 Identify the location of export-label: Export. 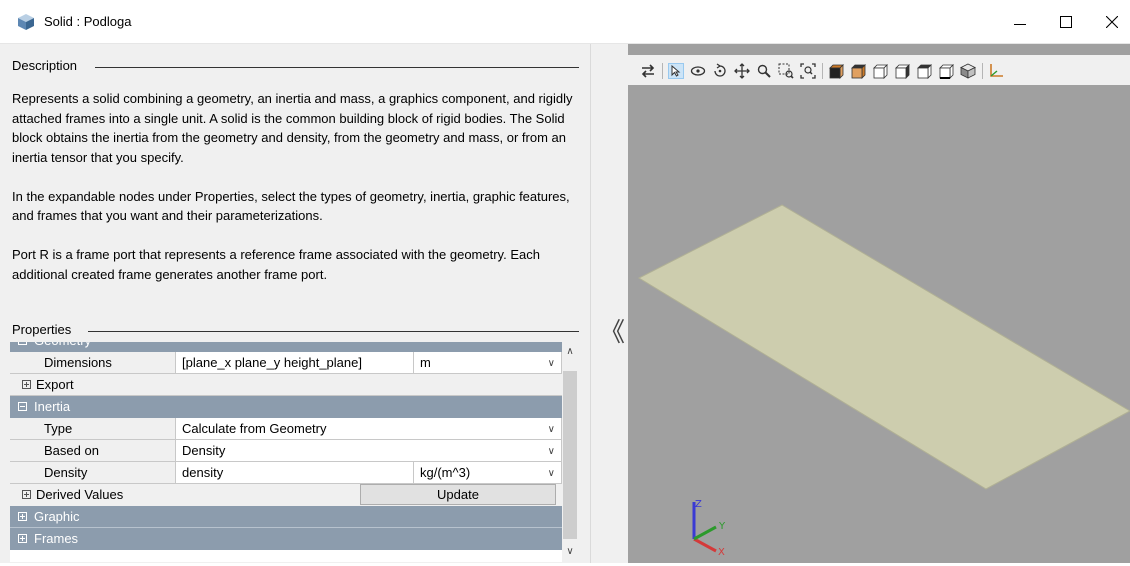
(55, 384).